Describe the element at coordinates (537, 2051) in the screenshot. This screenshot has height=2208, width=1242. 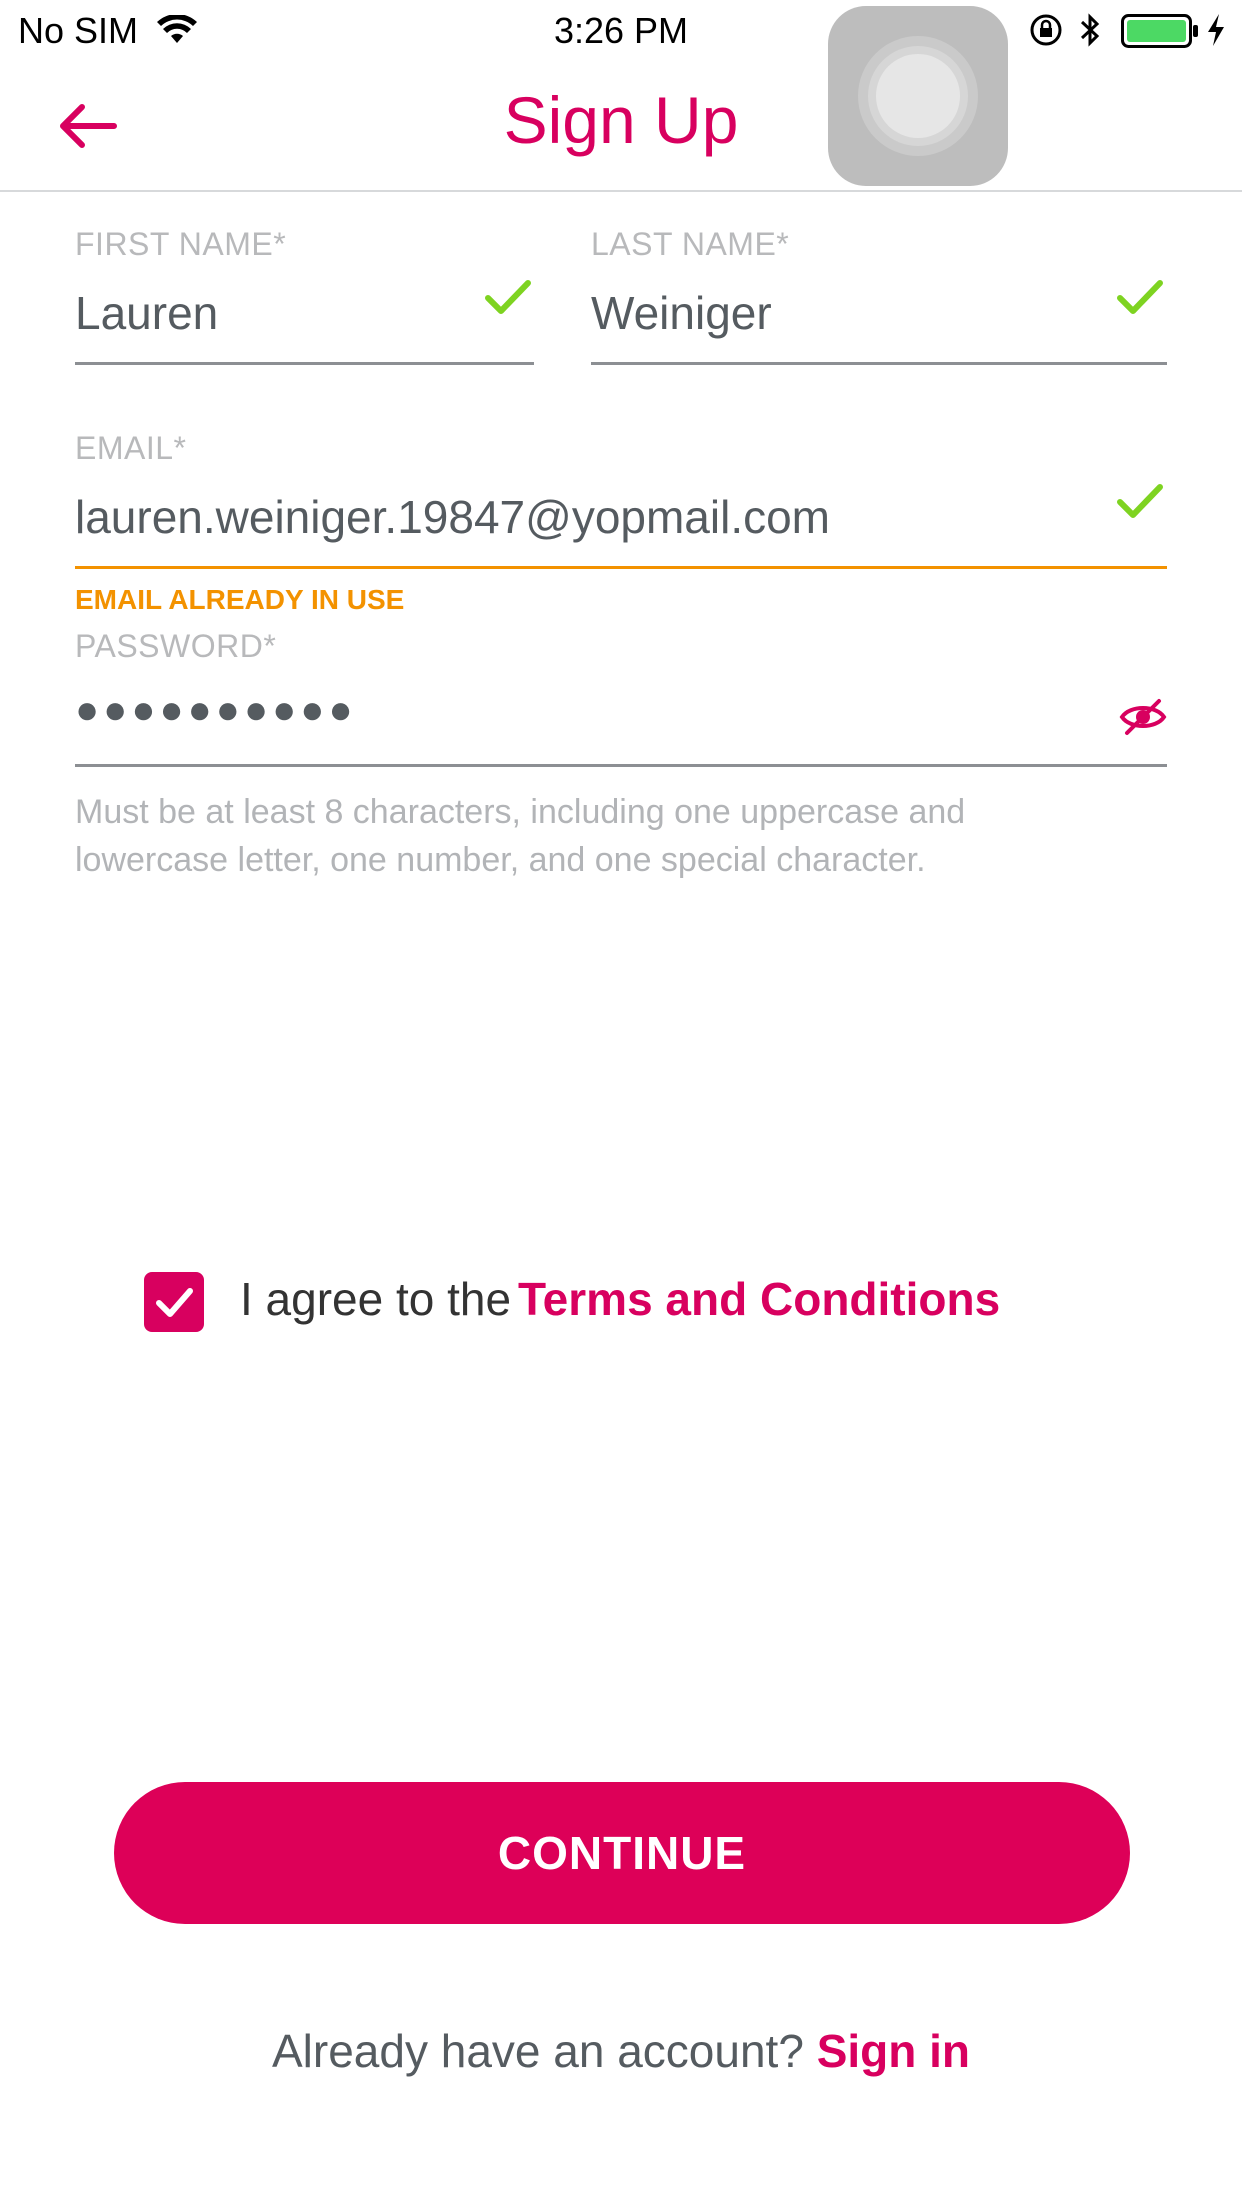
I see `sign-in-prompt-text: Already have an account?` at that location.